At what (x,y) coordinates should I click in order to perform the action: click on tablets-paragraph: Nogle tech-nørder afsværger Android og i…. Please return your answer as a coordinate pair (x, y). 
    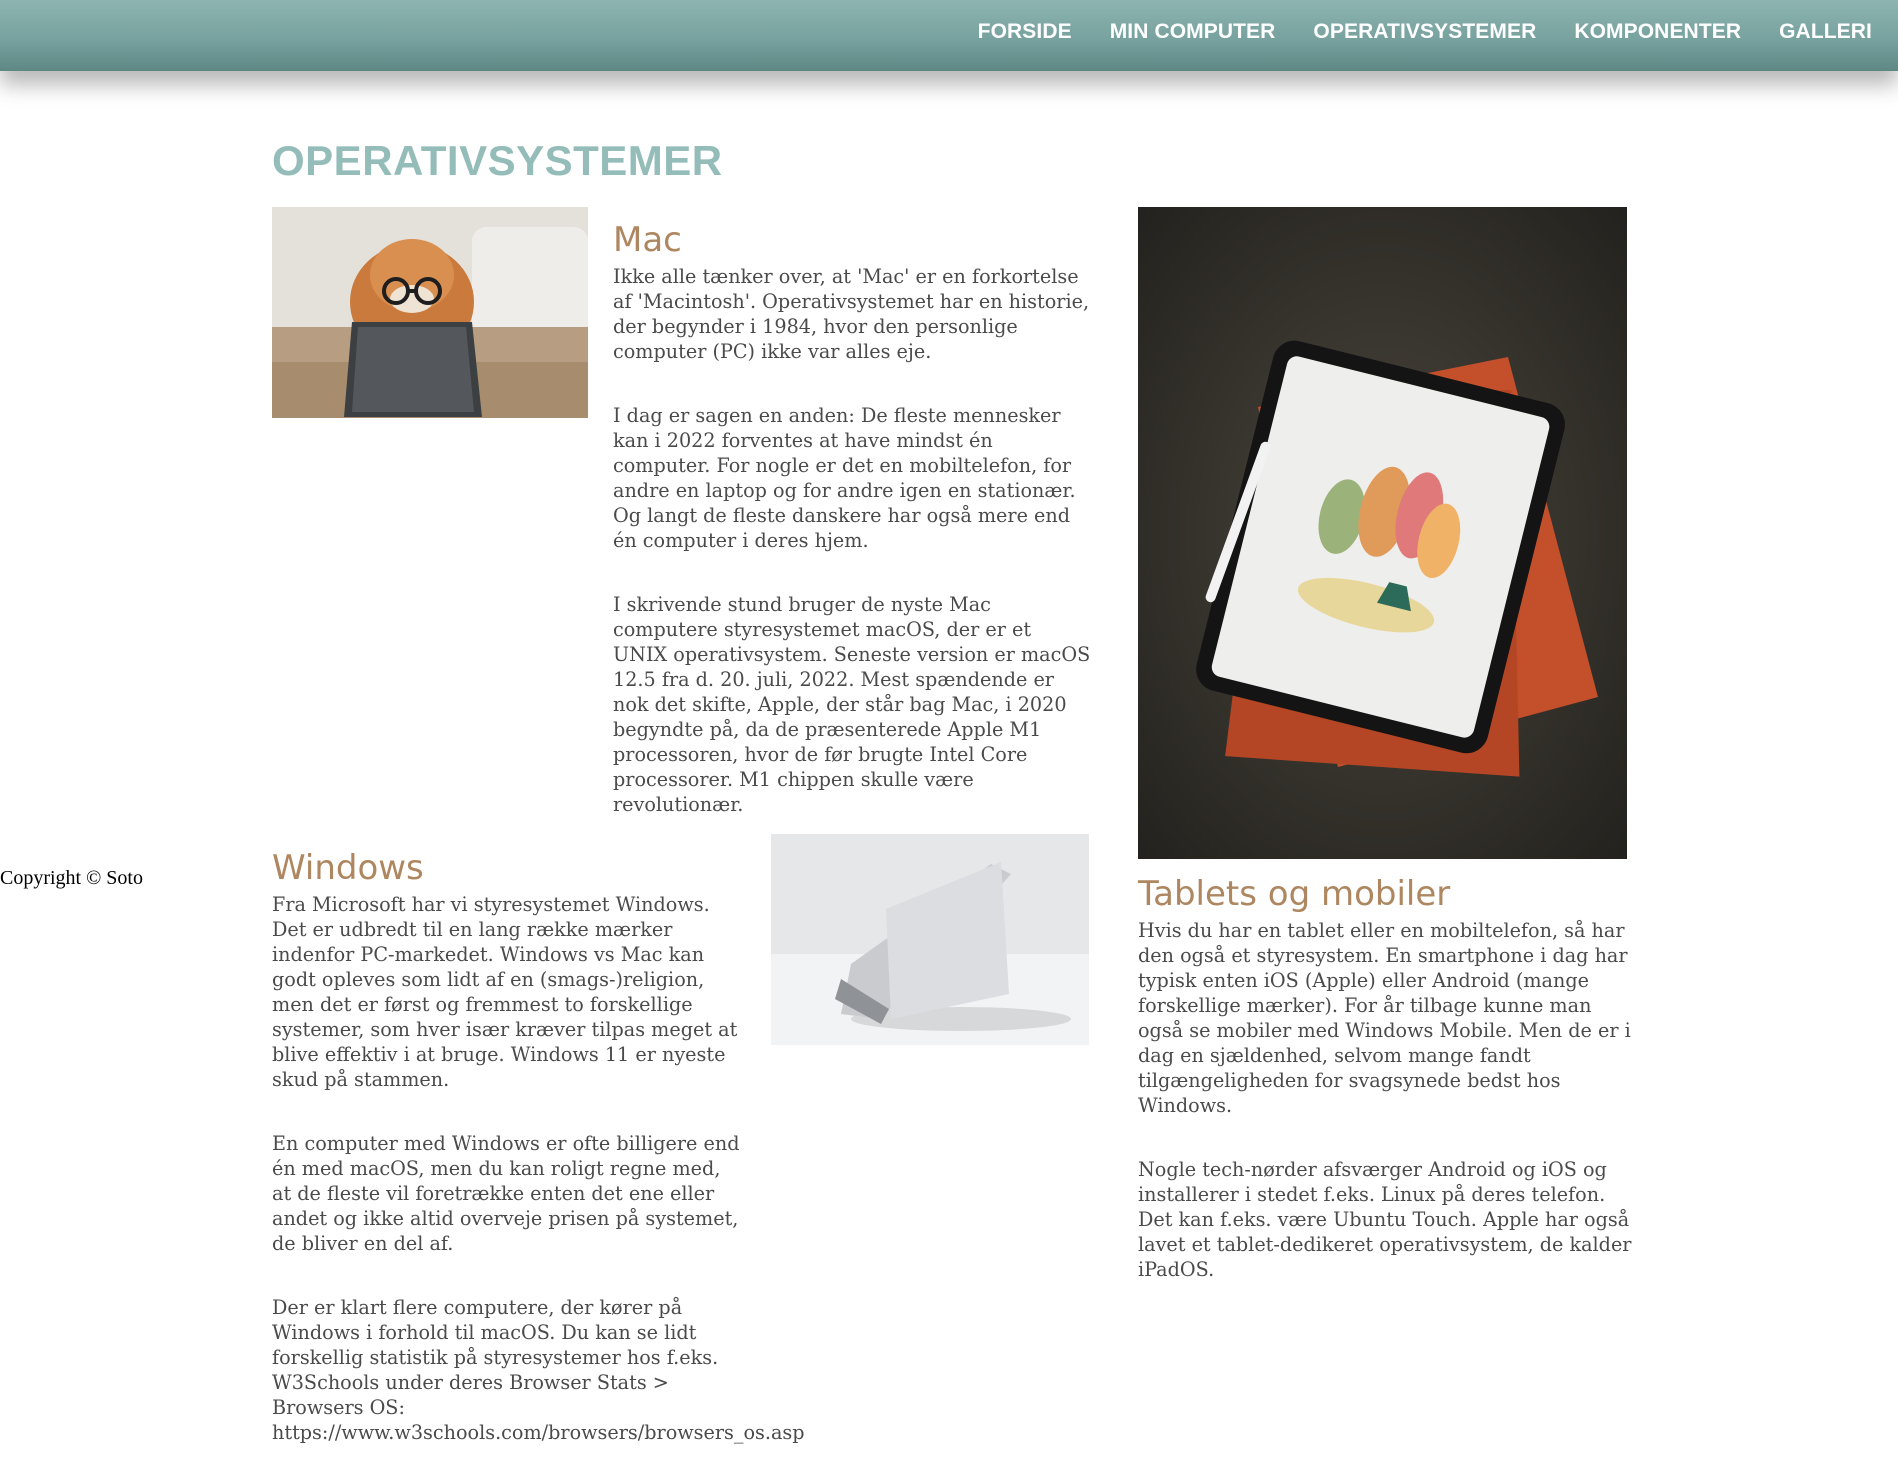
    Looking at the image, I should click on (1385, 1219).